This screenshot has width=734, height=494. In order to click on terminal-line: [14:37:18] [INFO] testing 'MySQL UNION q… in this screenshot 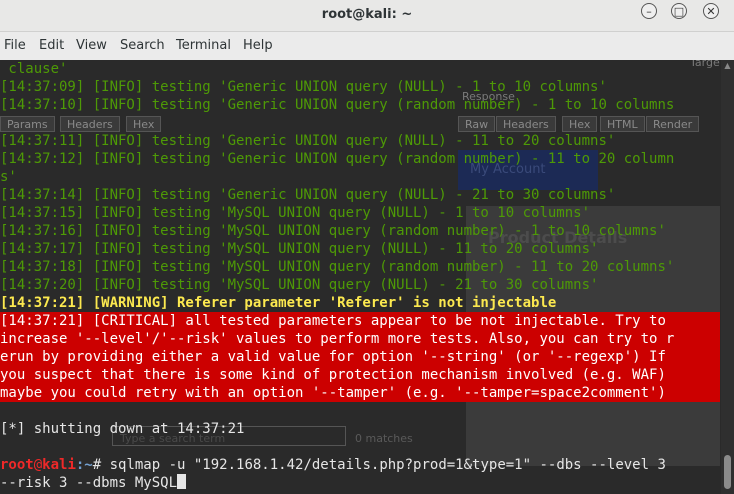, I will do `click(337, 267)`.